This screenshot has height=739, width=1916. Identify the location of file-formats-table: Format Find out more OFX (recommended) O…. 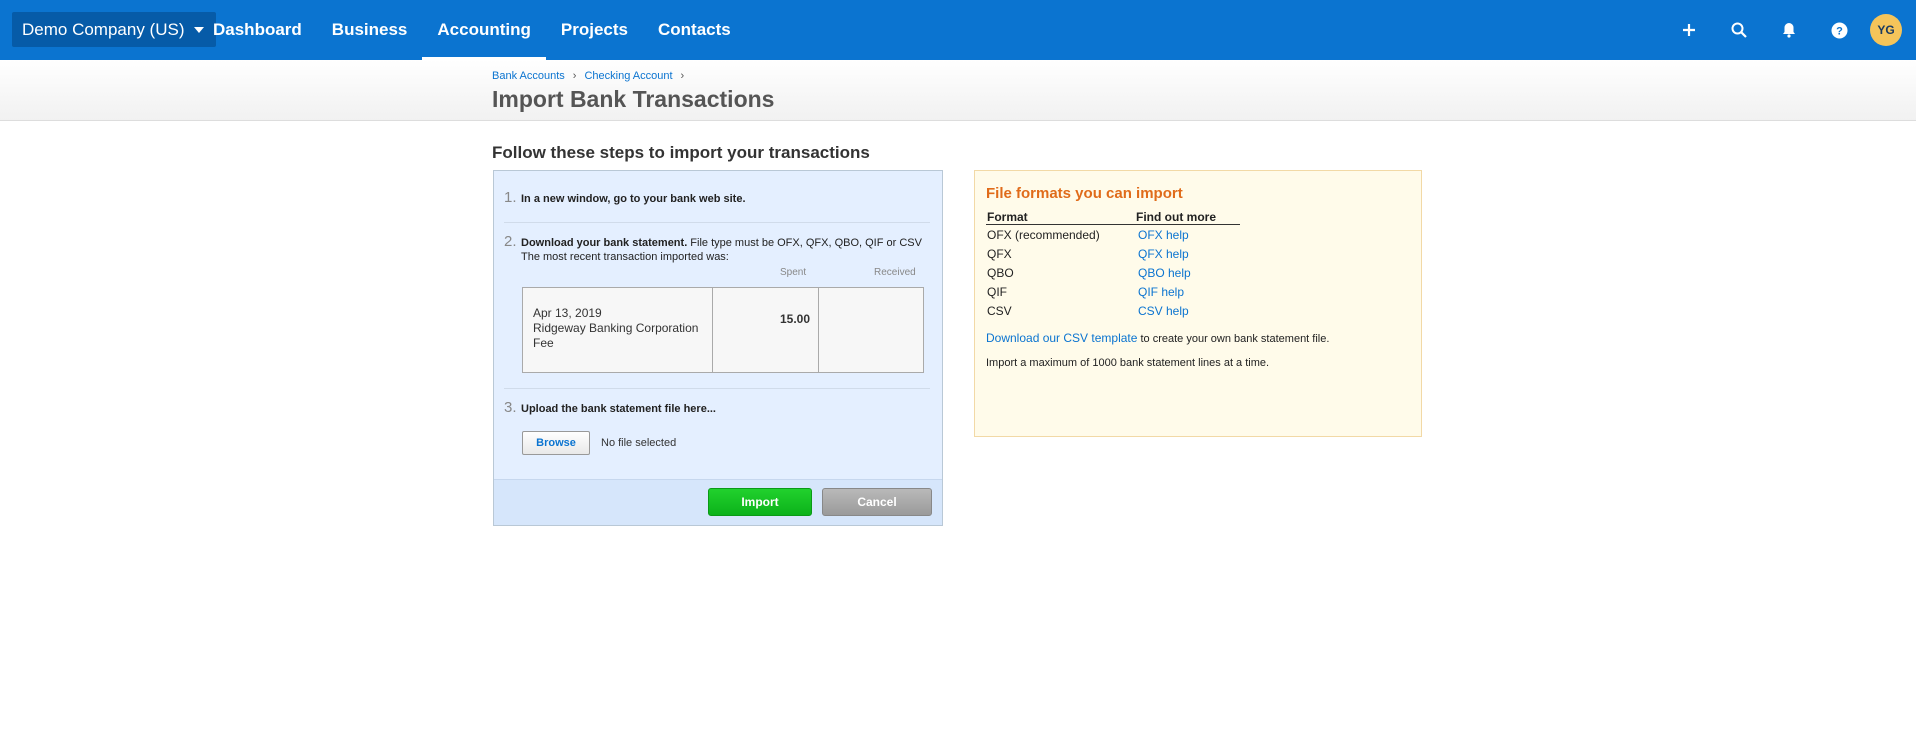
(1113, 265).